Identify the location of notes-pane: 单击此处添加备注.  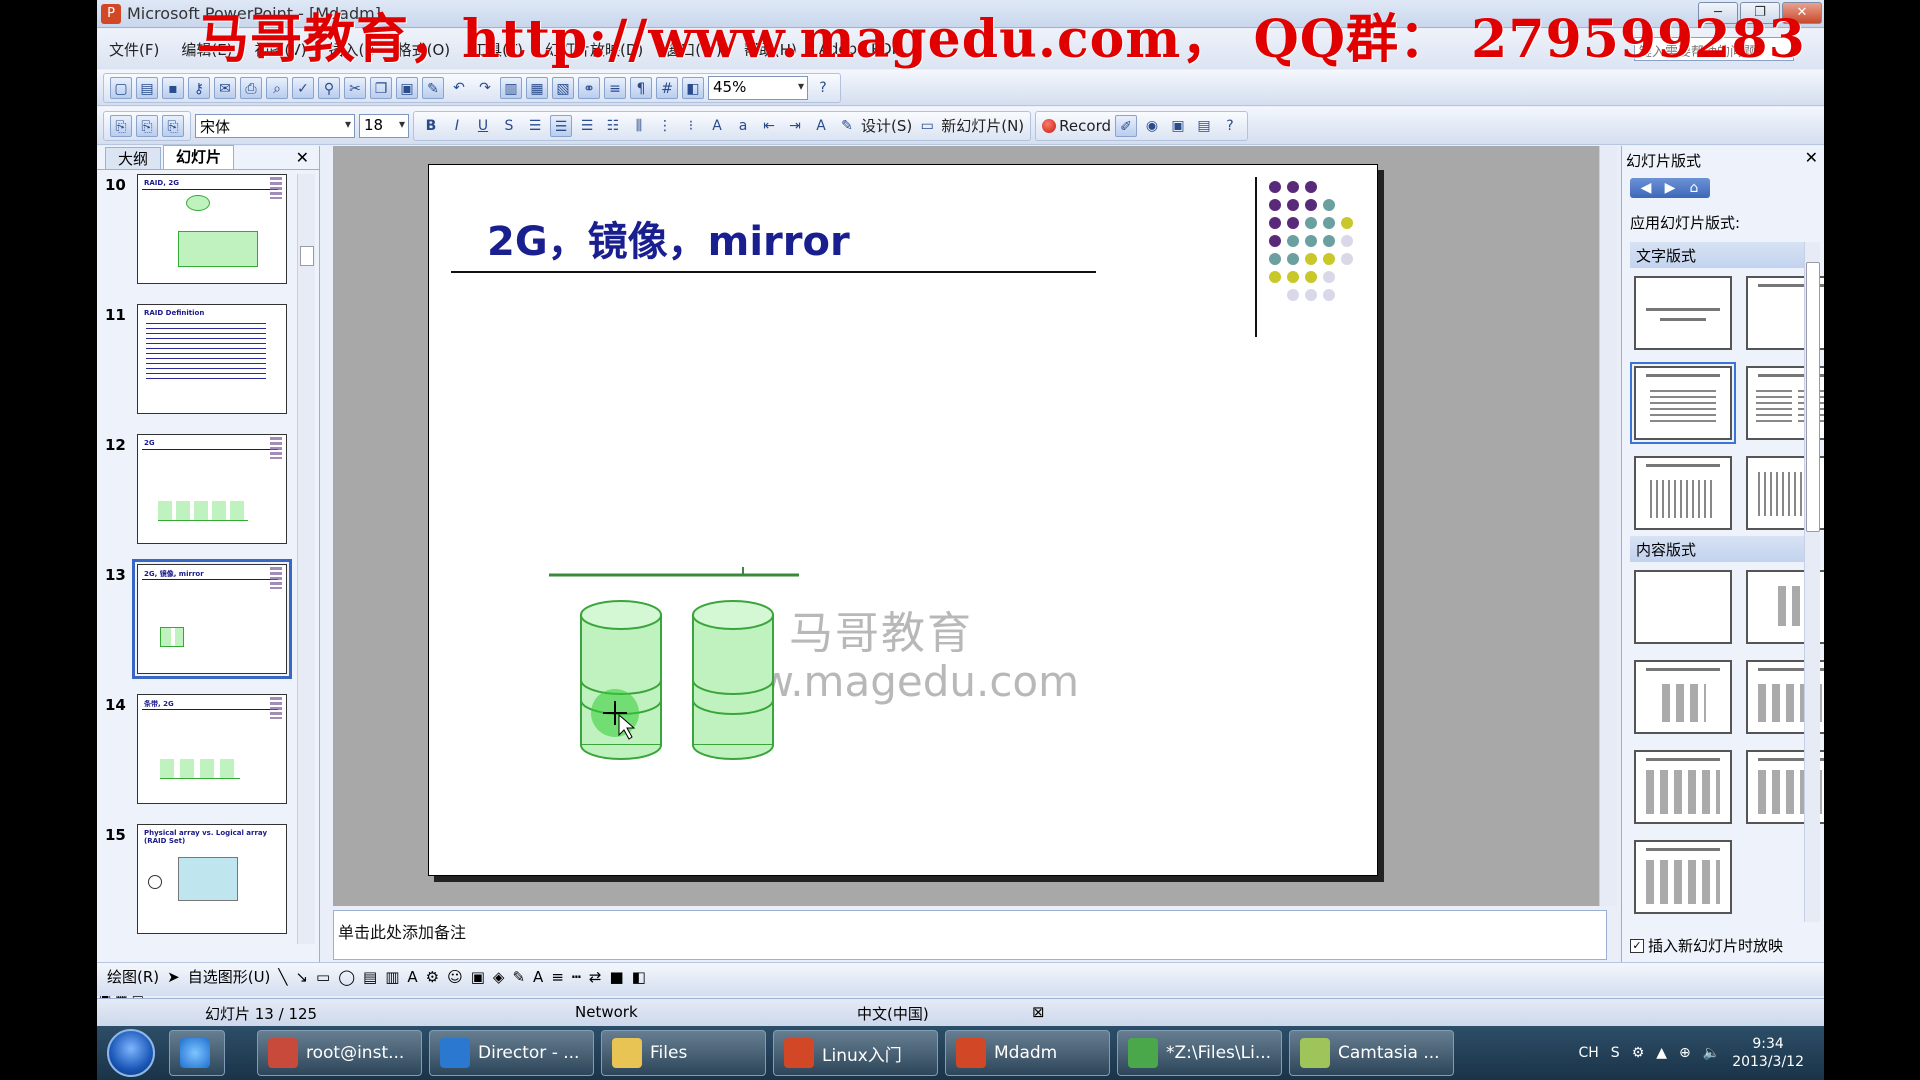
(970, 935).